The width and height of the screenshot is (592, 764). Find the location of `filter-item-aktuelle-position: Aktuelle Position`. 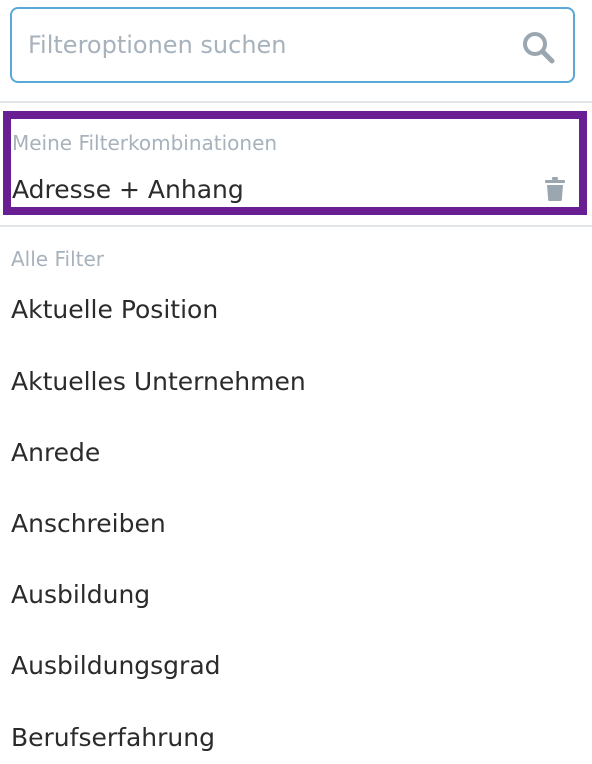

filter-item-aktuelle-position: Aktuelle Position is located at coordinates (114, 309).